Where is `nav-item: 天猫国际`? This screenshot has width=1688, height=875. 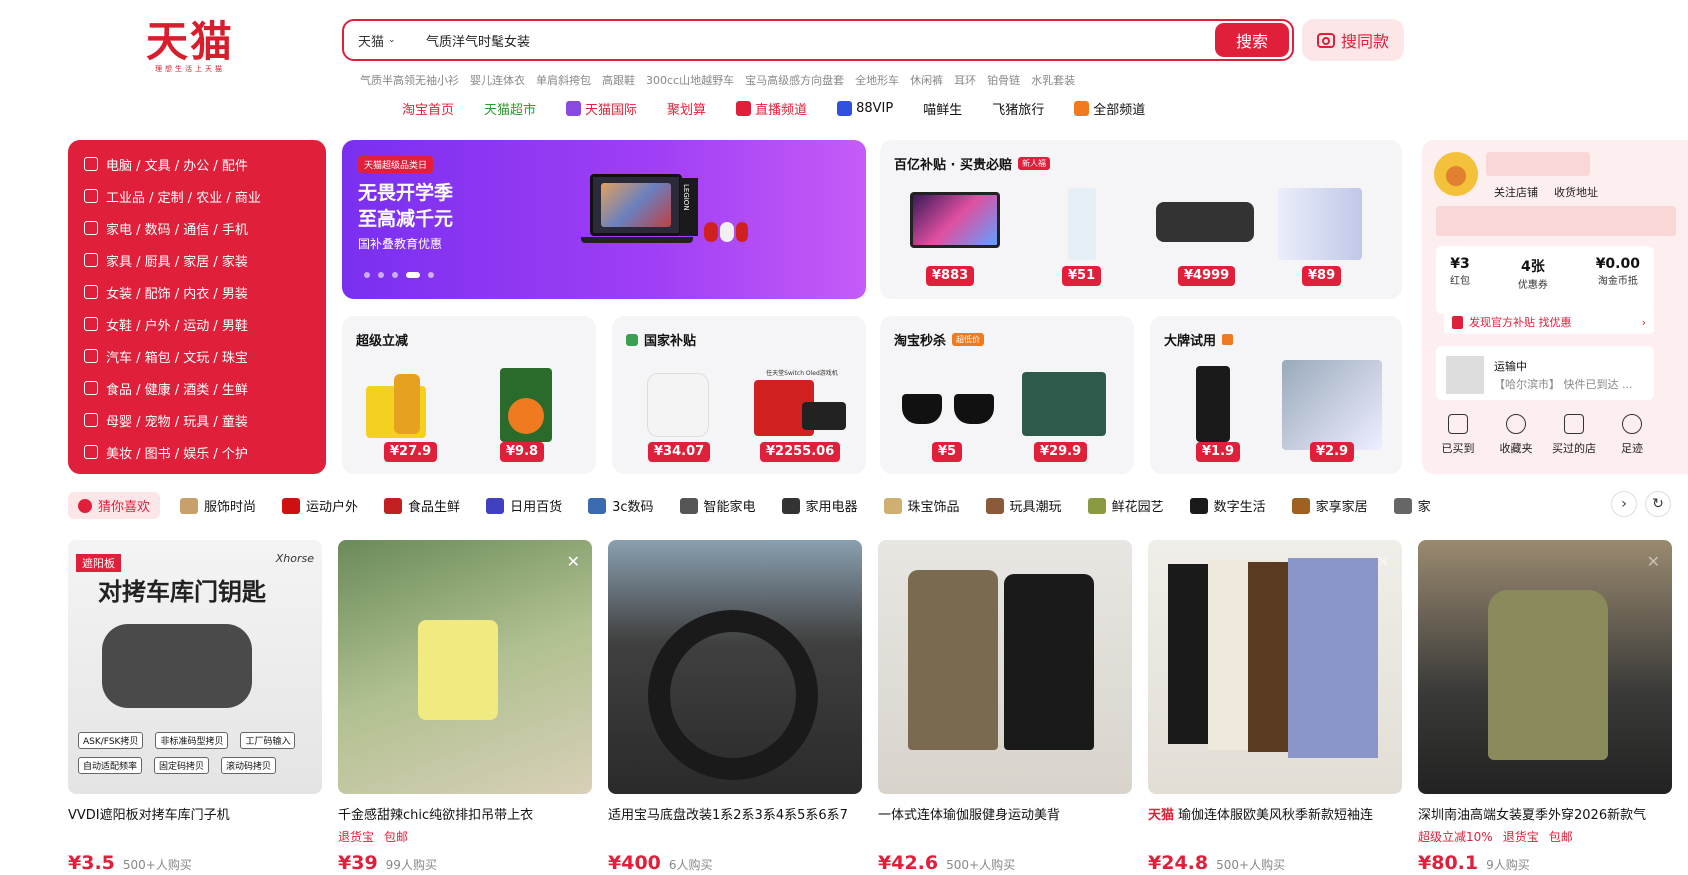 nav-item: 天猫国际 is located at coordinates (601, 108).